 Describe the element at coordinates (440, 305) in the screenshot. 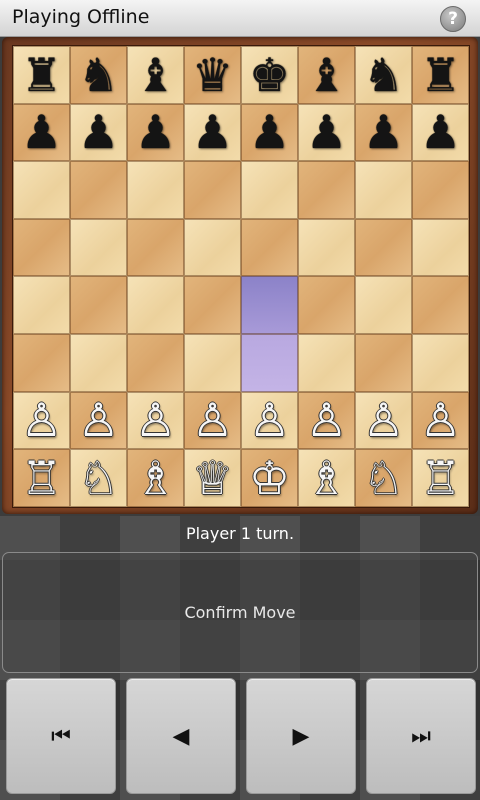

I see `square-h4` at that location.